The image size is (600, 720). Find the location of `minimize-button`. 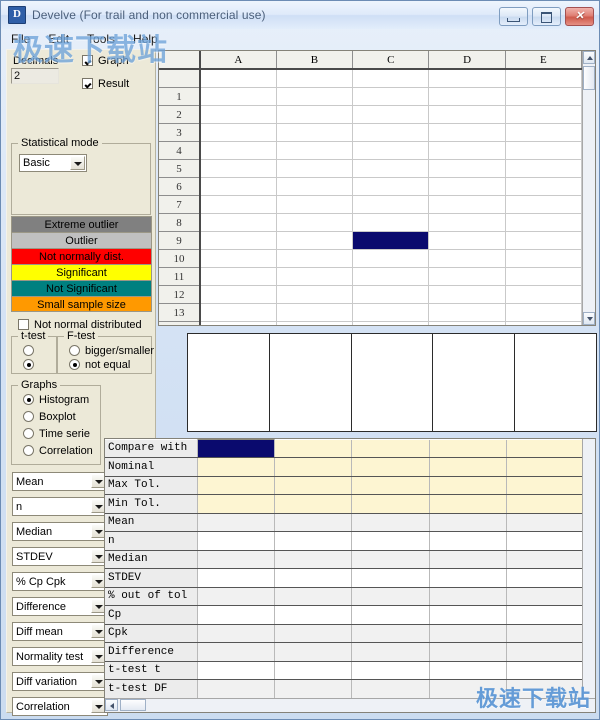

minimize-button is located at coordinates (513, 16).